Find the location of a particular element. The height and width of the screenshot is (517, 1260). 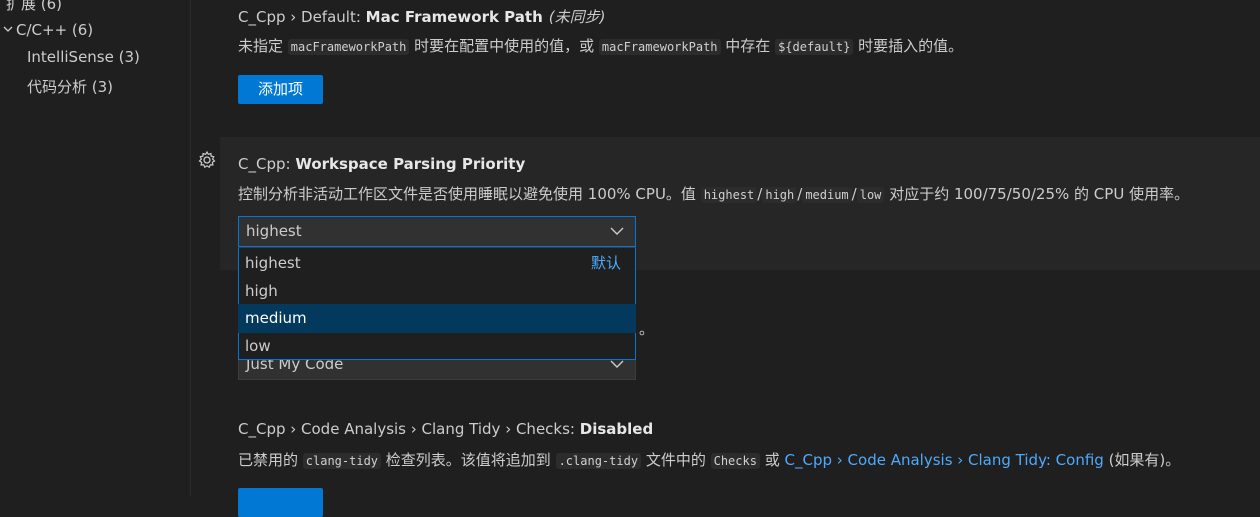

setting-title-mac-framework-path: C_Cpp › Default: Mac Framework Path (未同步) is located at coordinates (422, 17).